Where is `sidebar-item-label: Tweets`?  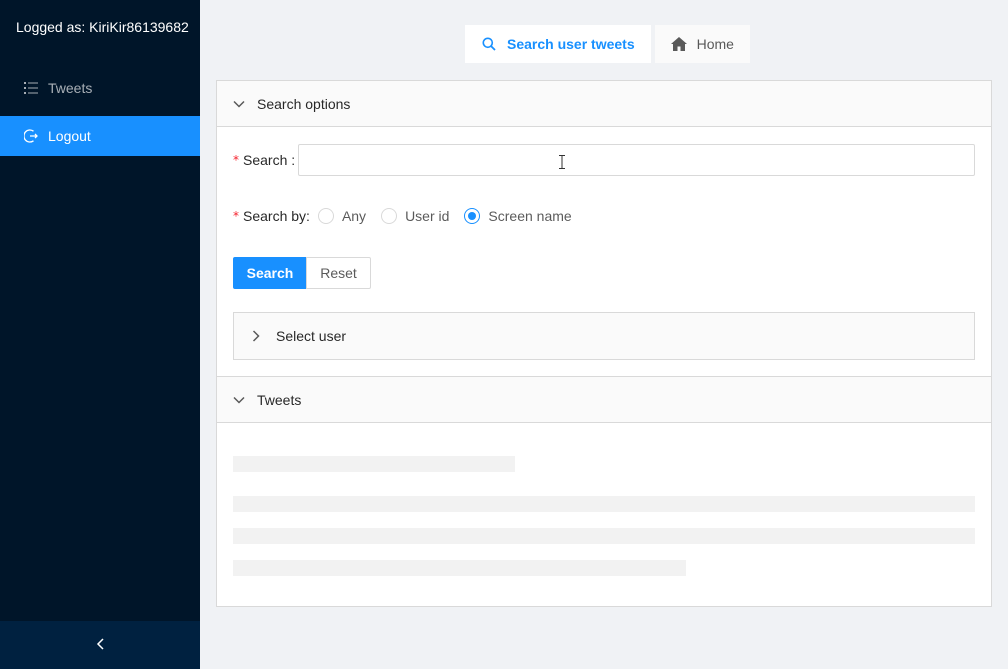
sidebar-item-label: Tweets is located at coordinates (70, 88).